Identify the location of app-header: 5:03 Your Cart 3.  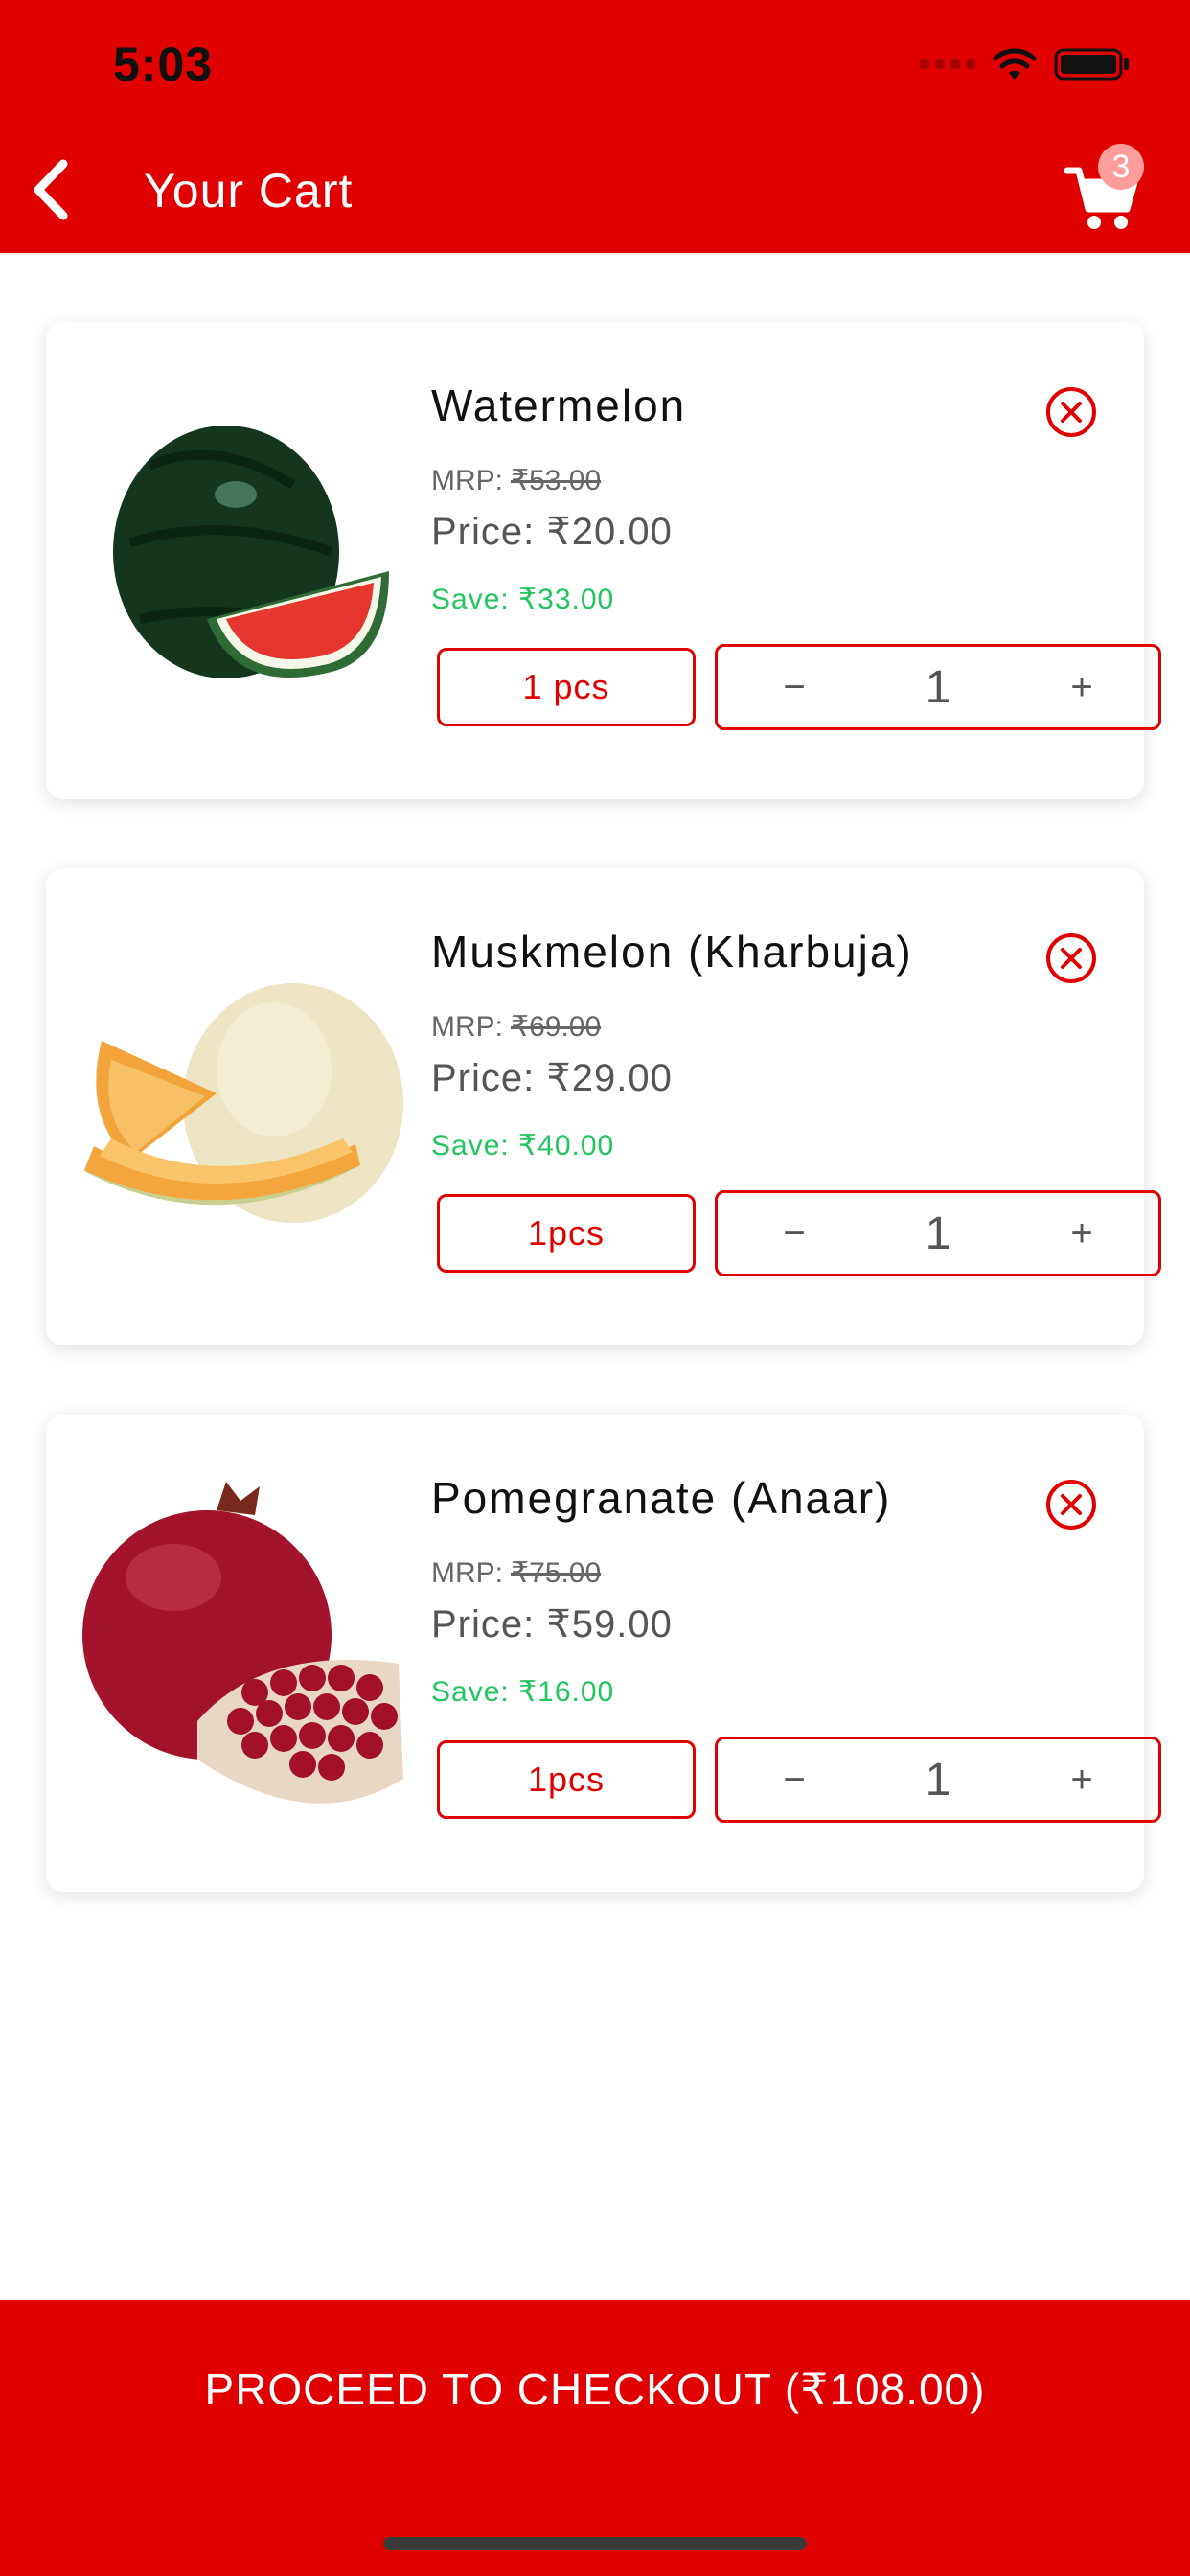
(595, 126).